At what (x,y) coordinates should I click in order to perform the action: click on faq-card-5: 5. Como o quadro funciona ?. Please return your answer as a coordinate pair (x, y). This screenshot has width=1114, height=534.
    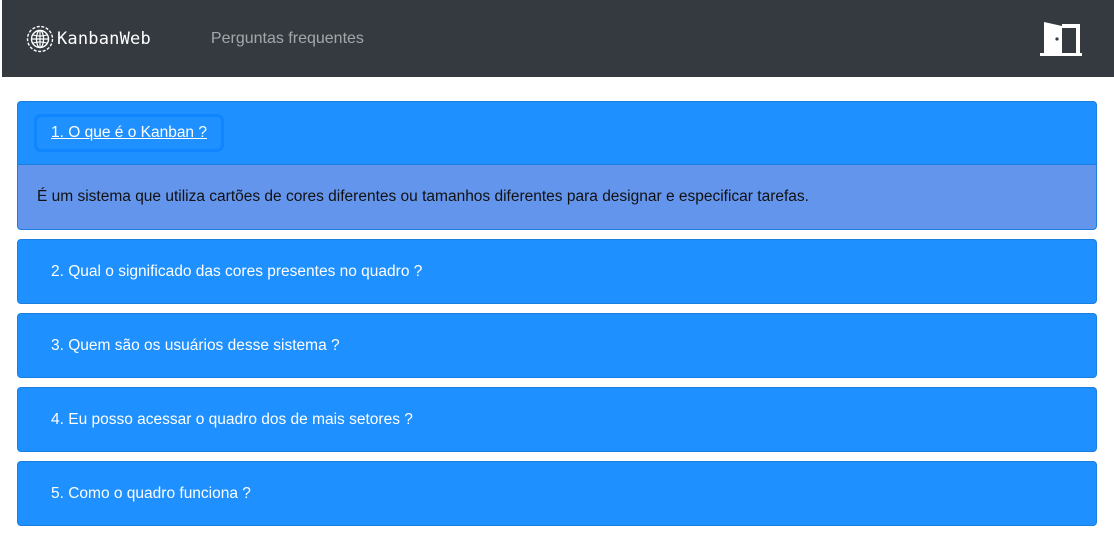
    Looking at the image, I should click on (557, 493).